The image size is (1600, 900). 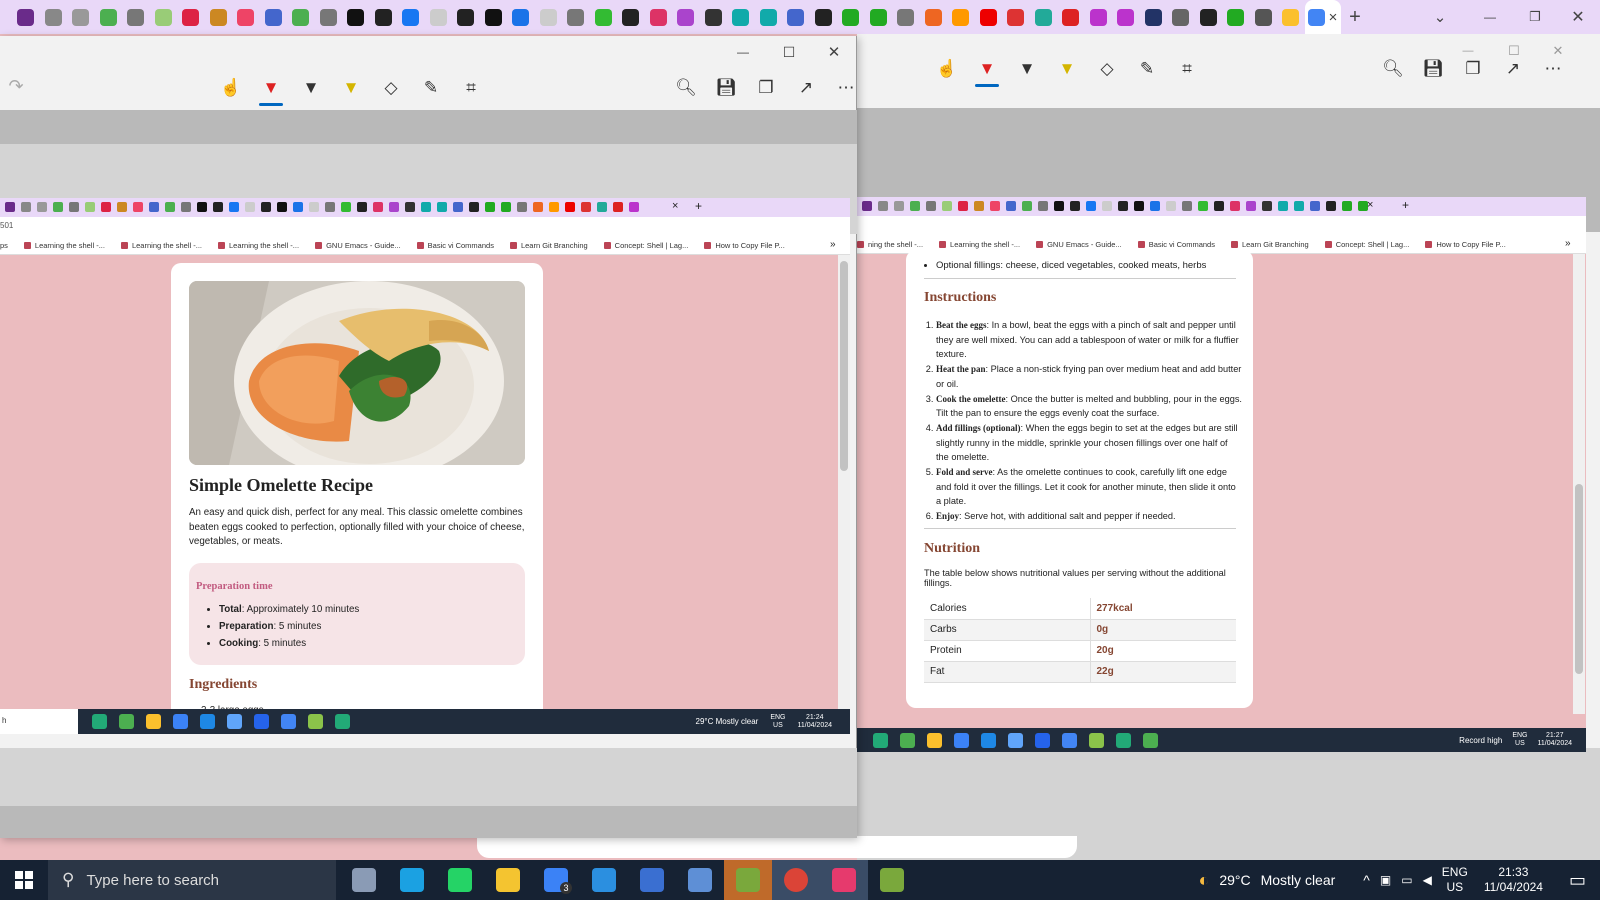 I want to click on taskbar-search-box: ⚲ Type here to search, so click(x=192, y=880).